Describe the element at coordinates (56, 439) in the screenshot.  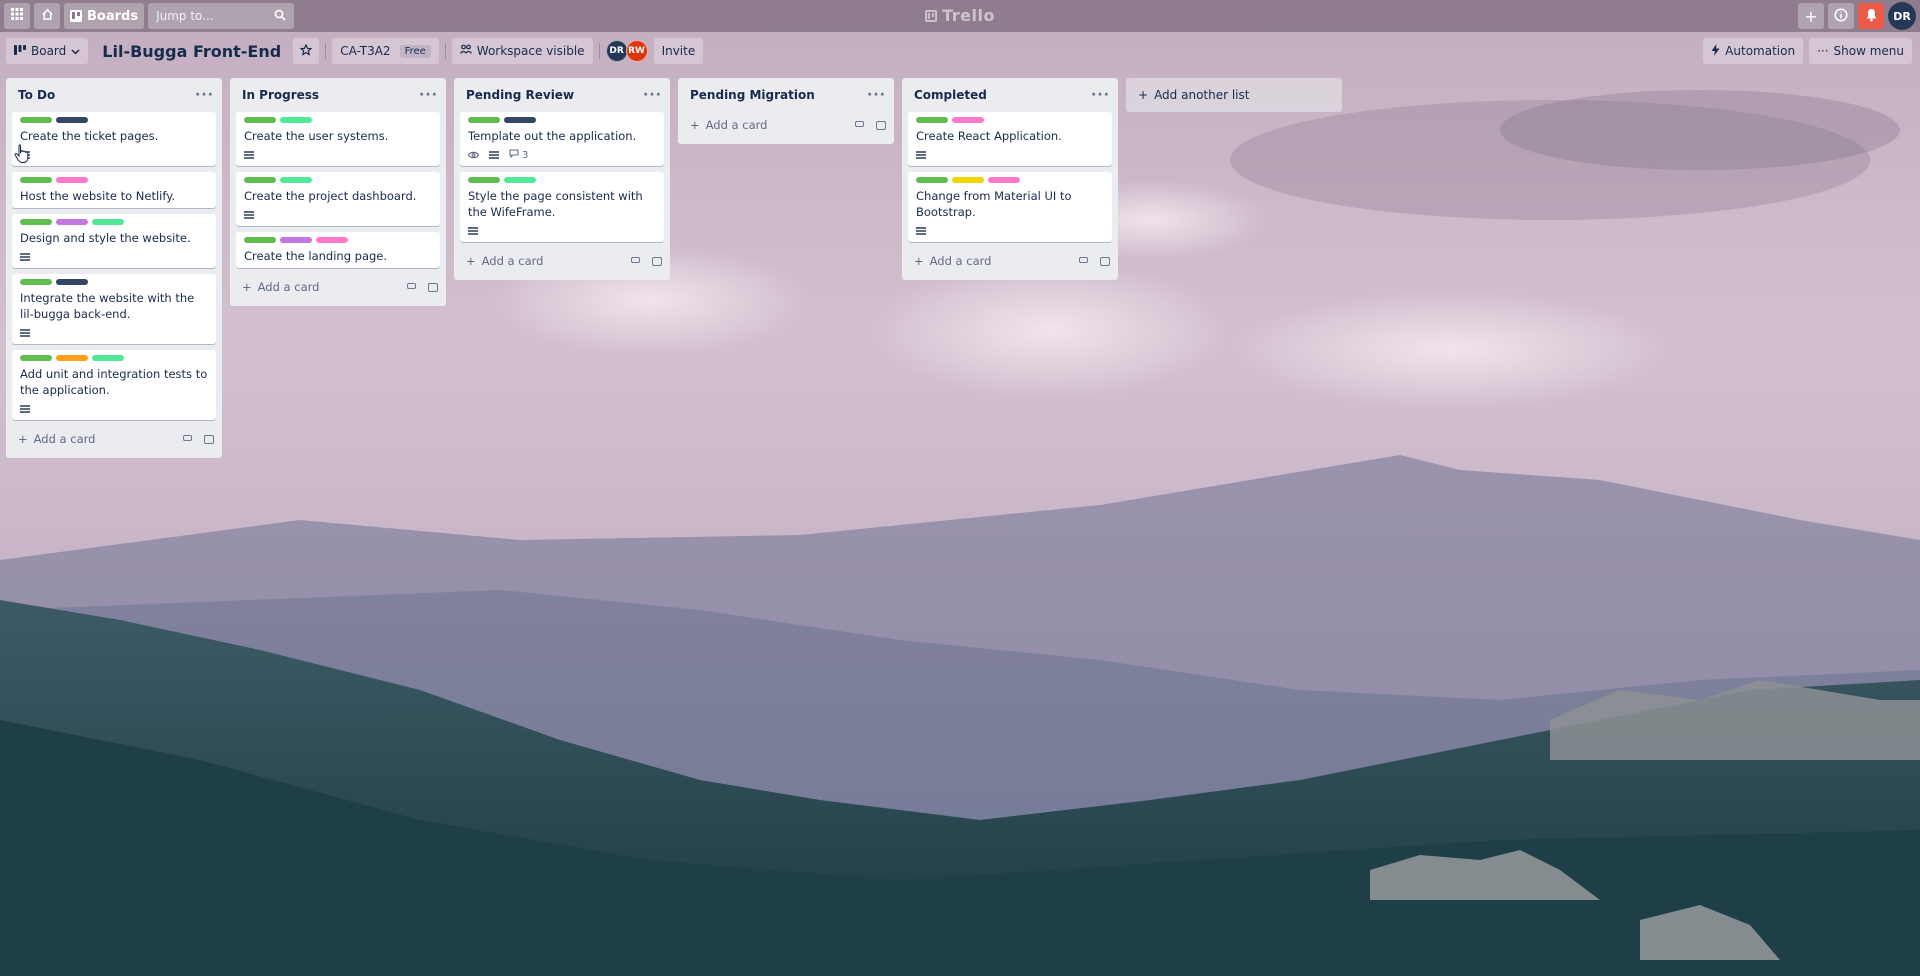
I see `add-card-area: + Add a card` at that location.